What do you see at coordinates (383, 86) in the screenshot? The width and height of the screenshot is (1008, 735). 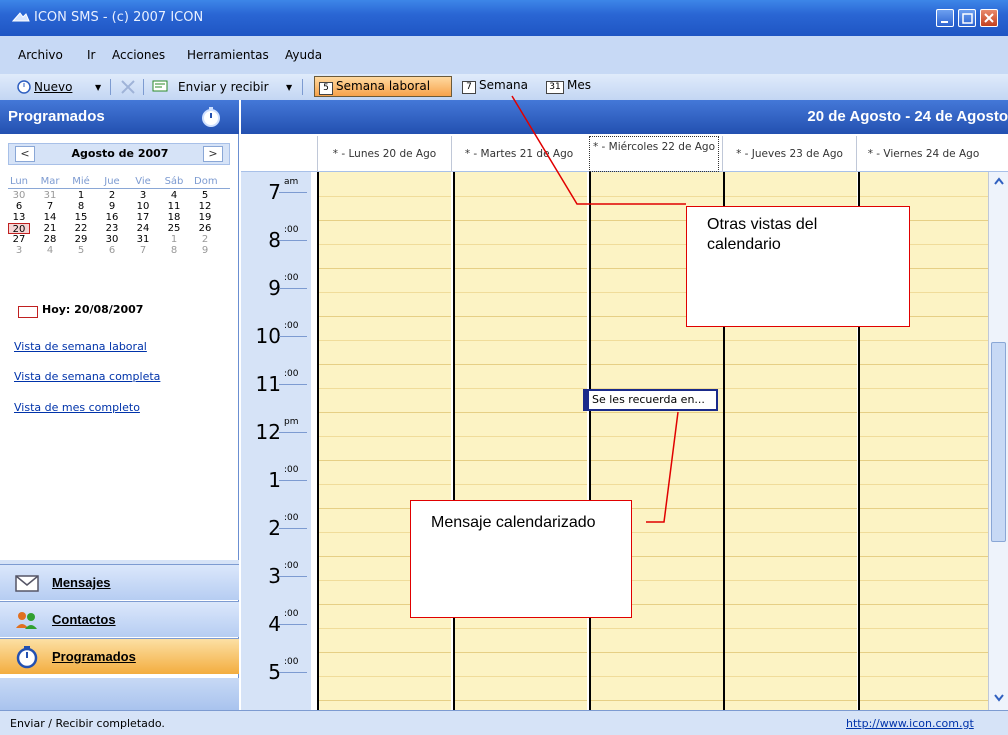 I see `view-workweek-button: 5 Semana laboral` at bounding box center [383, 86].